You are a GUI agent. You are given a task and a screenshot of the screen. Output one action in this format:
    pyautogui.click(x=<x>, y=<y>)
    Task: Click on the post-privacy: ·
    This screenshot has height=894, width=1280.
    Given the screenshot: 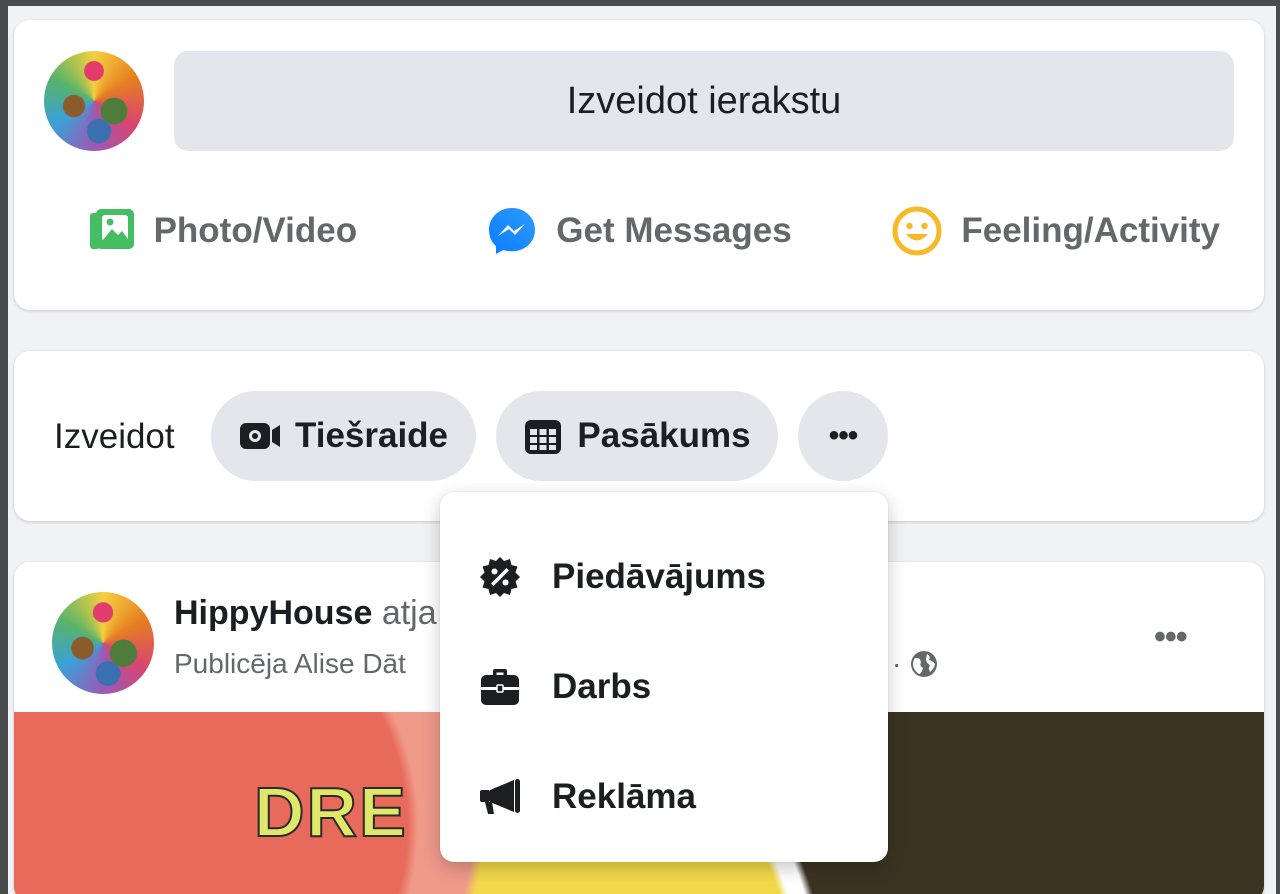 What is the action you would take?
    pyautogui.click(x=915, y=664)
    